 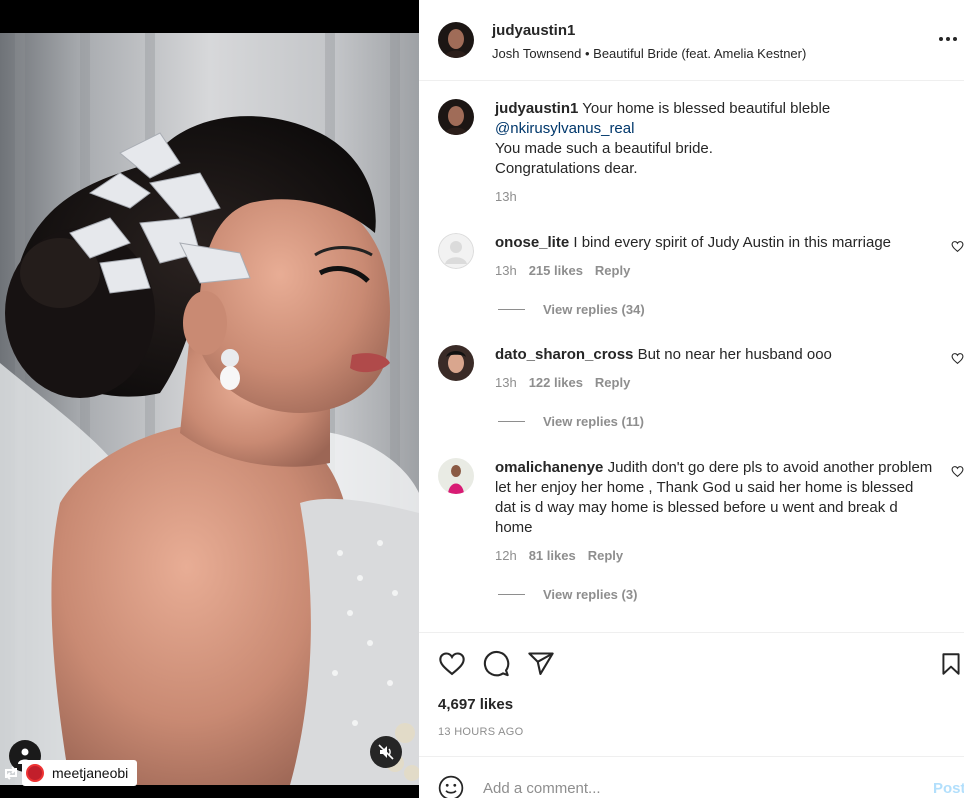 What do you see at coordinates (693, 787) in the screenshot?
I see `comment-input` at bounding box center [693, 787].